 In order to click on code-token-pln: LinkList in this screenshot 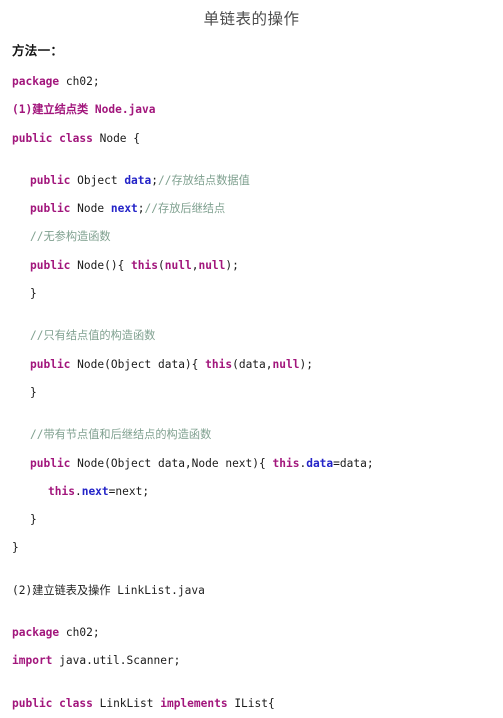, I will do `click(126, 703)`.